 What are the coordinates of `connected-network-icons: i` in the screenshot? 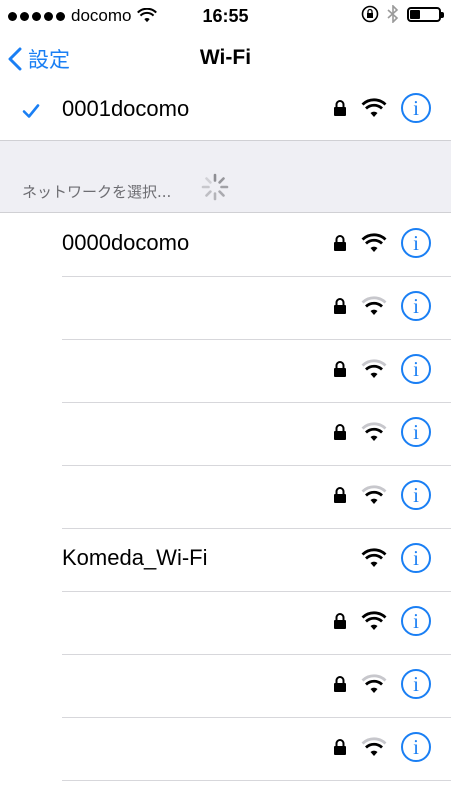 It's located at (382, 108).